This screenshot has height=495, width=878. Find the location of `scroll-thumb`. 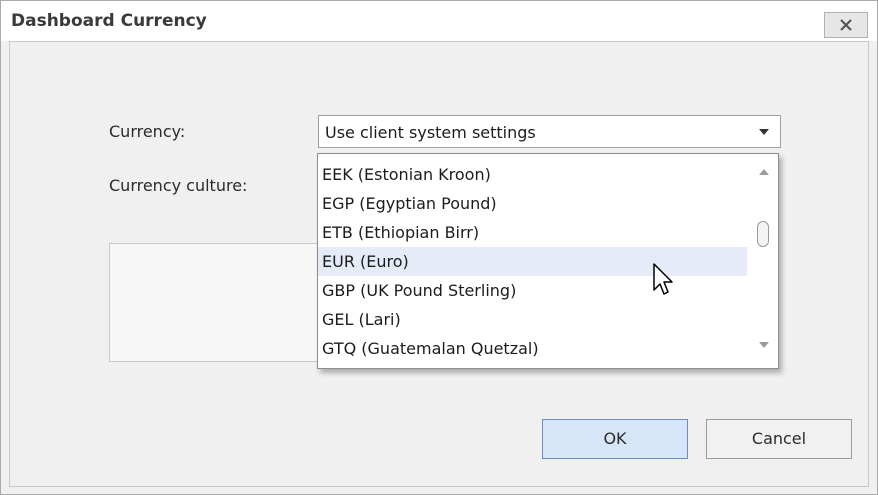

scroll-thumb is located at coordinates (763, 234).